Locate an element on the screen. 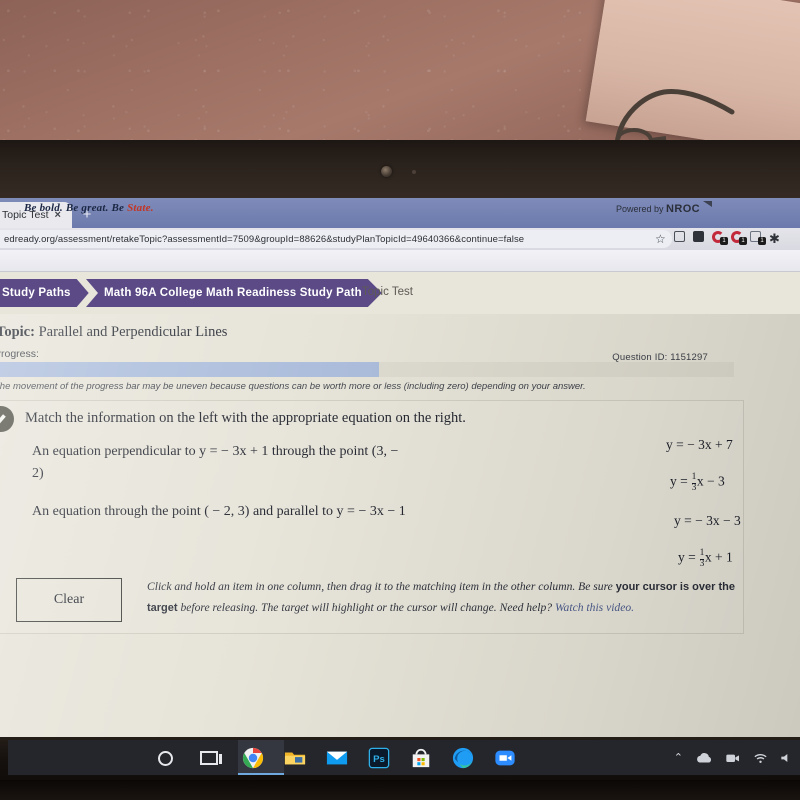  zoom-icon is located at coordinates (505, 758).